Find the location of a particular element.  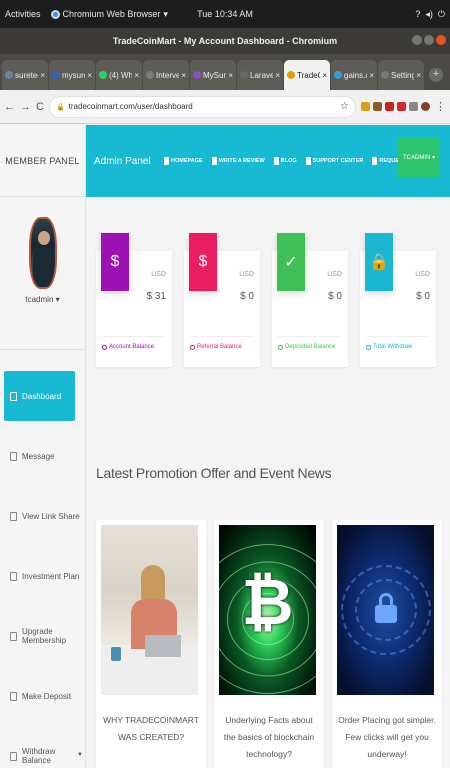

help-icon: ? is located at coordinates (418, 13).